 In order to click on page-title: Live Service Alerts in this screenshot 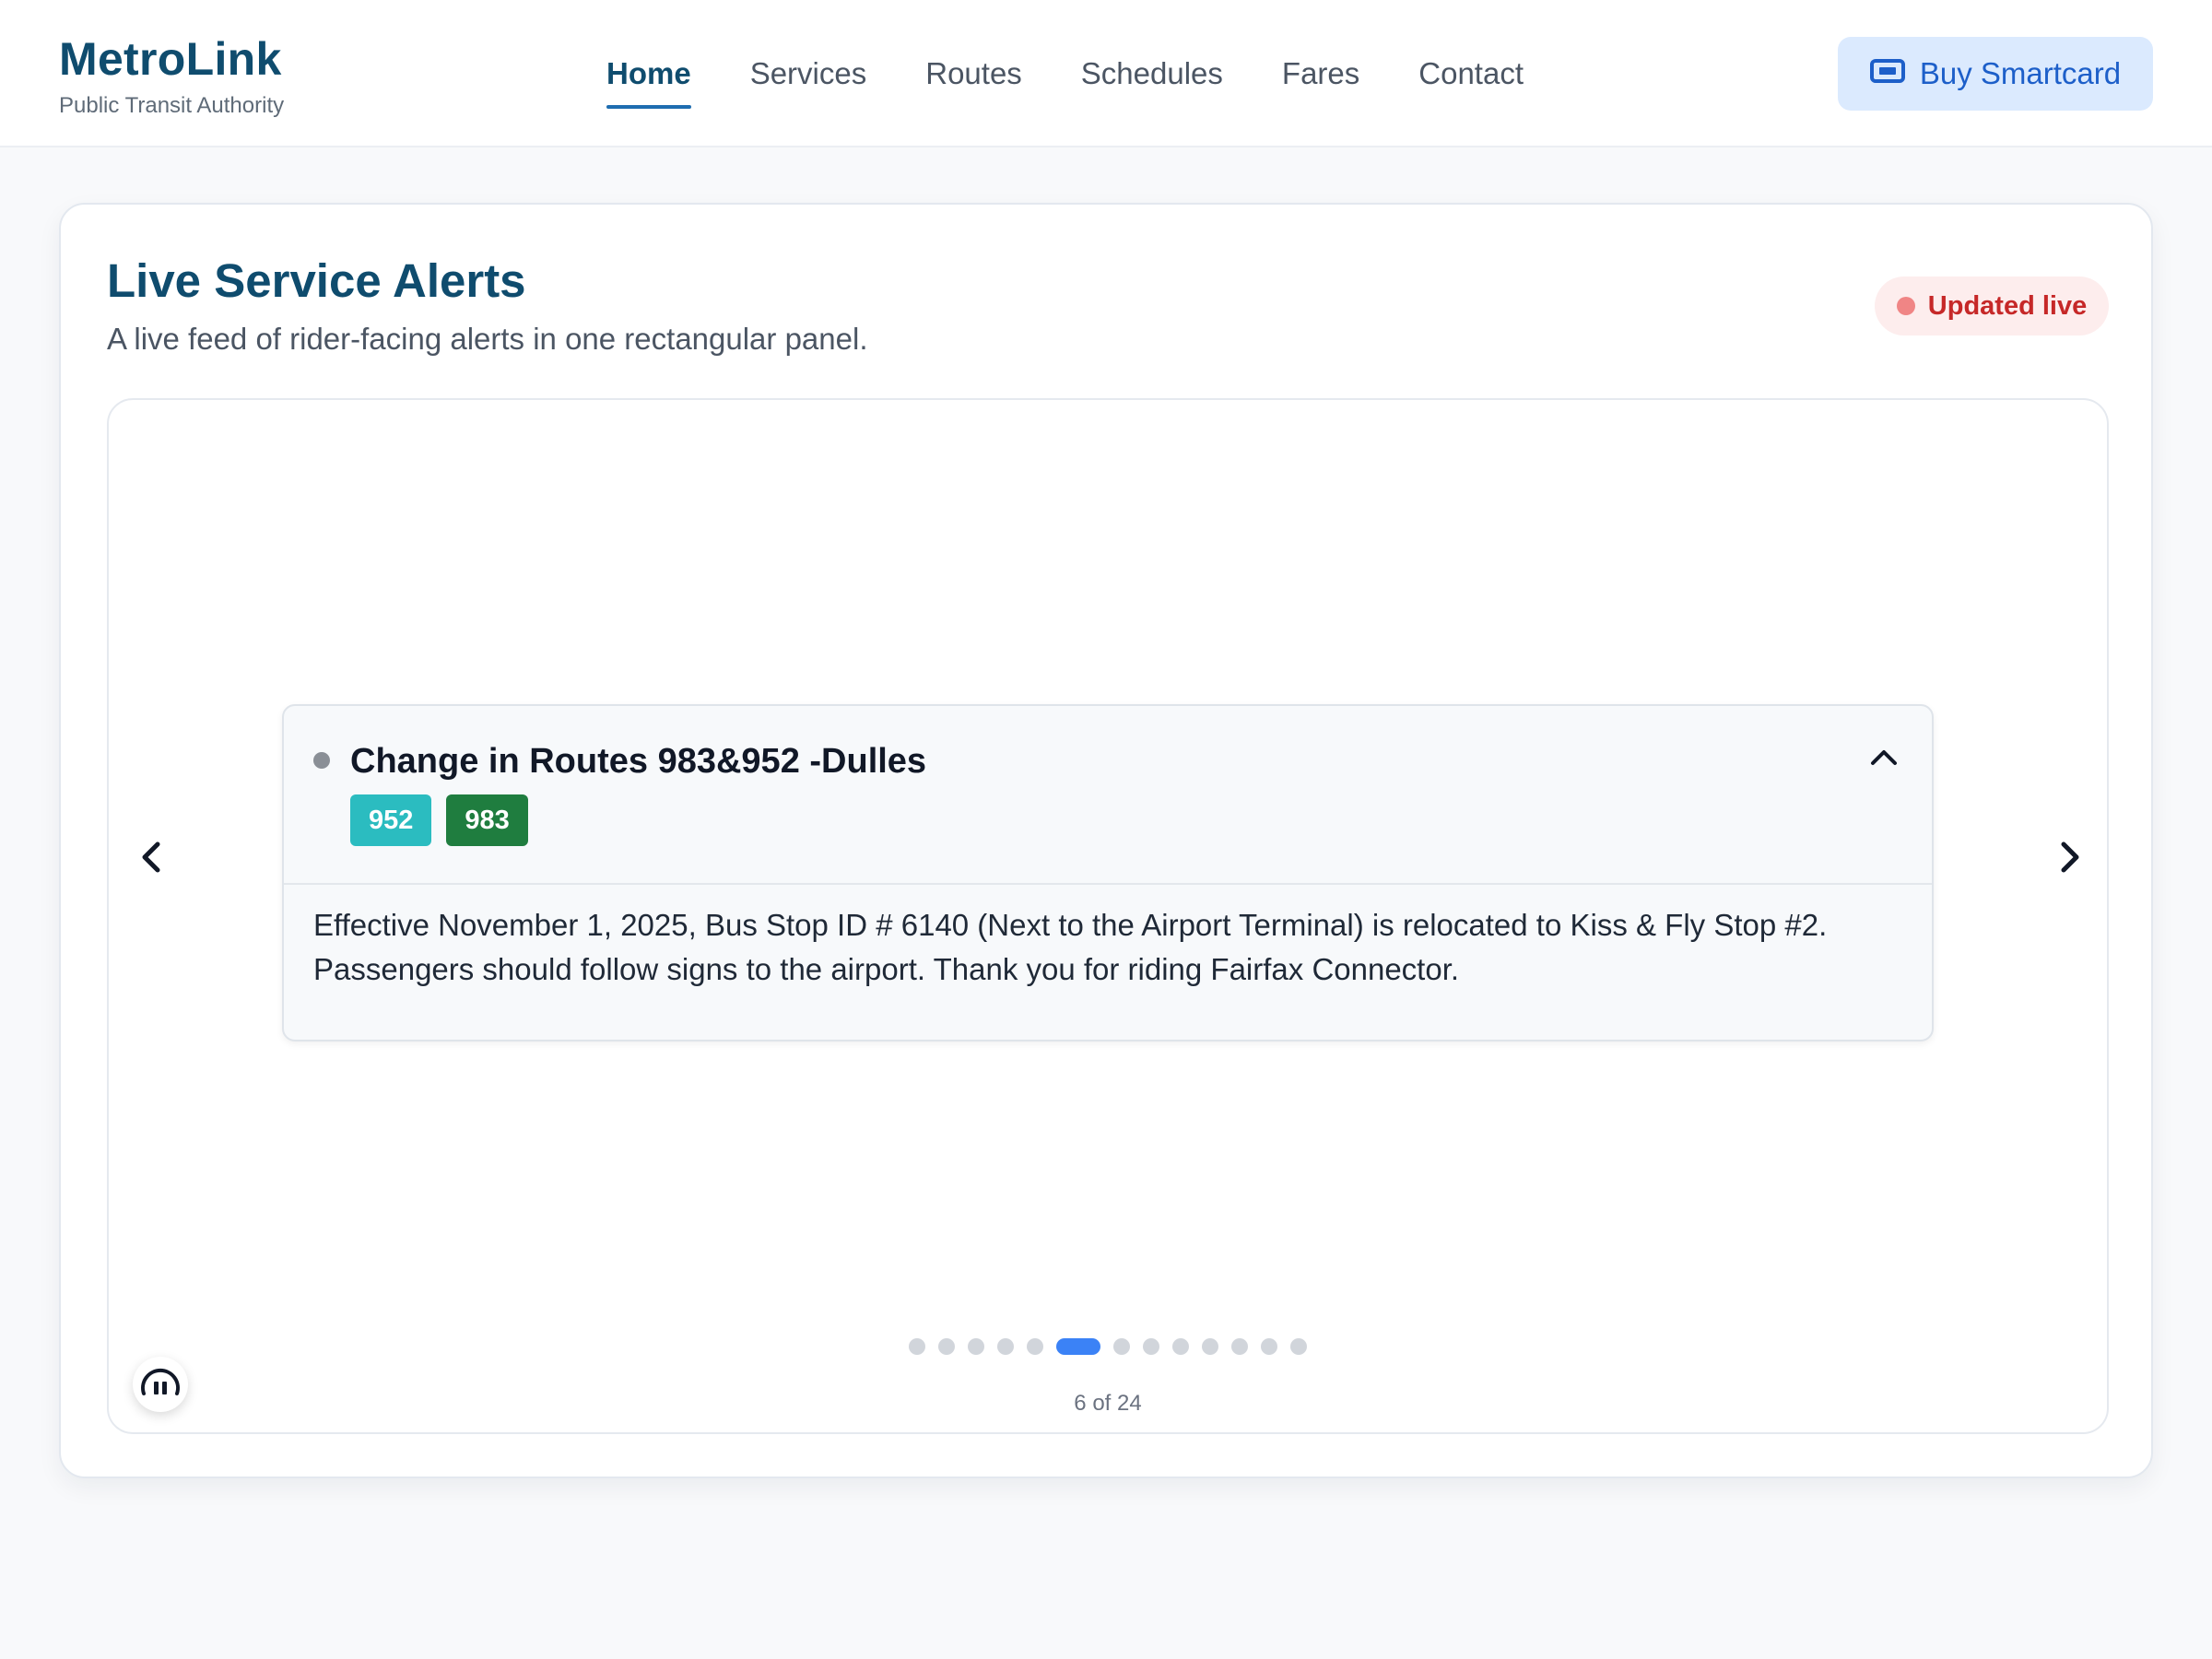, I will do `click(316, 280)`.